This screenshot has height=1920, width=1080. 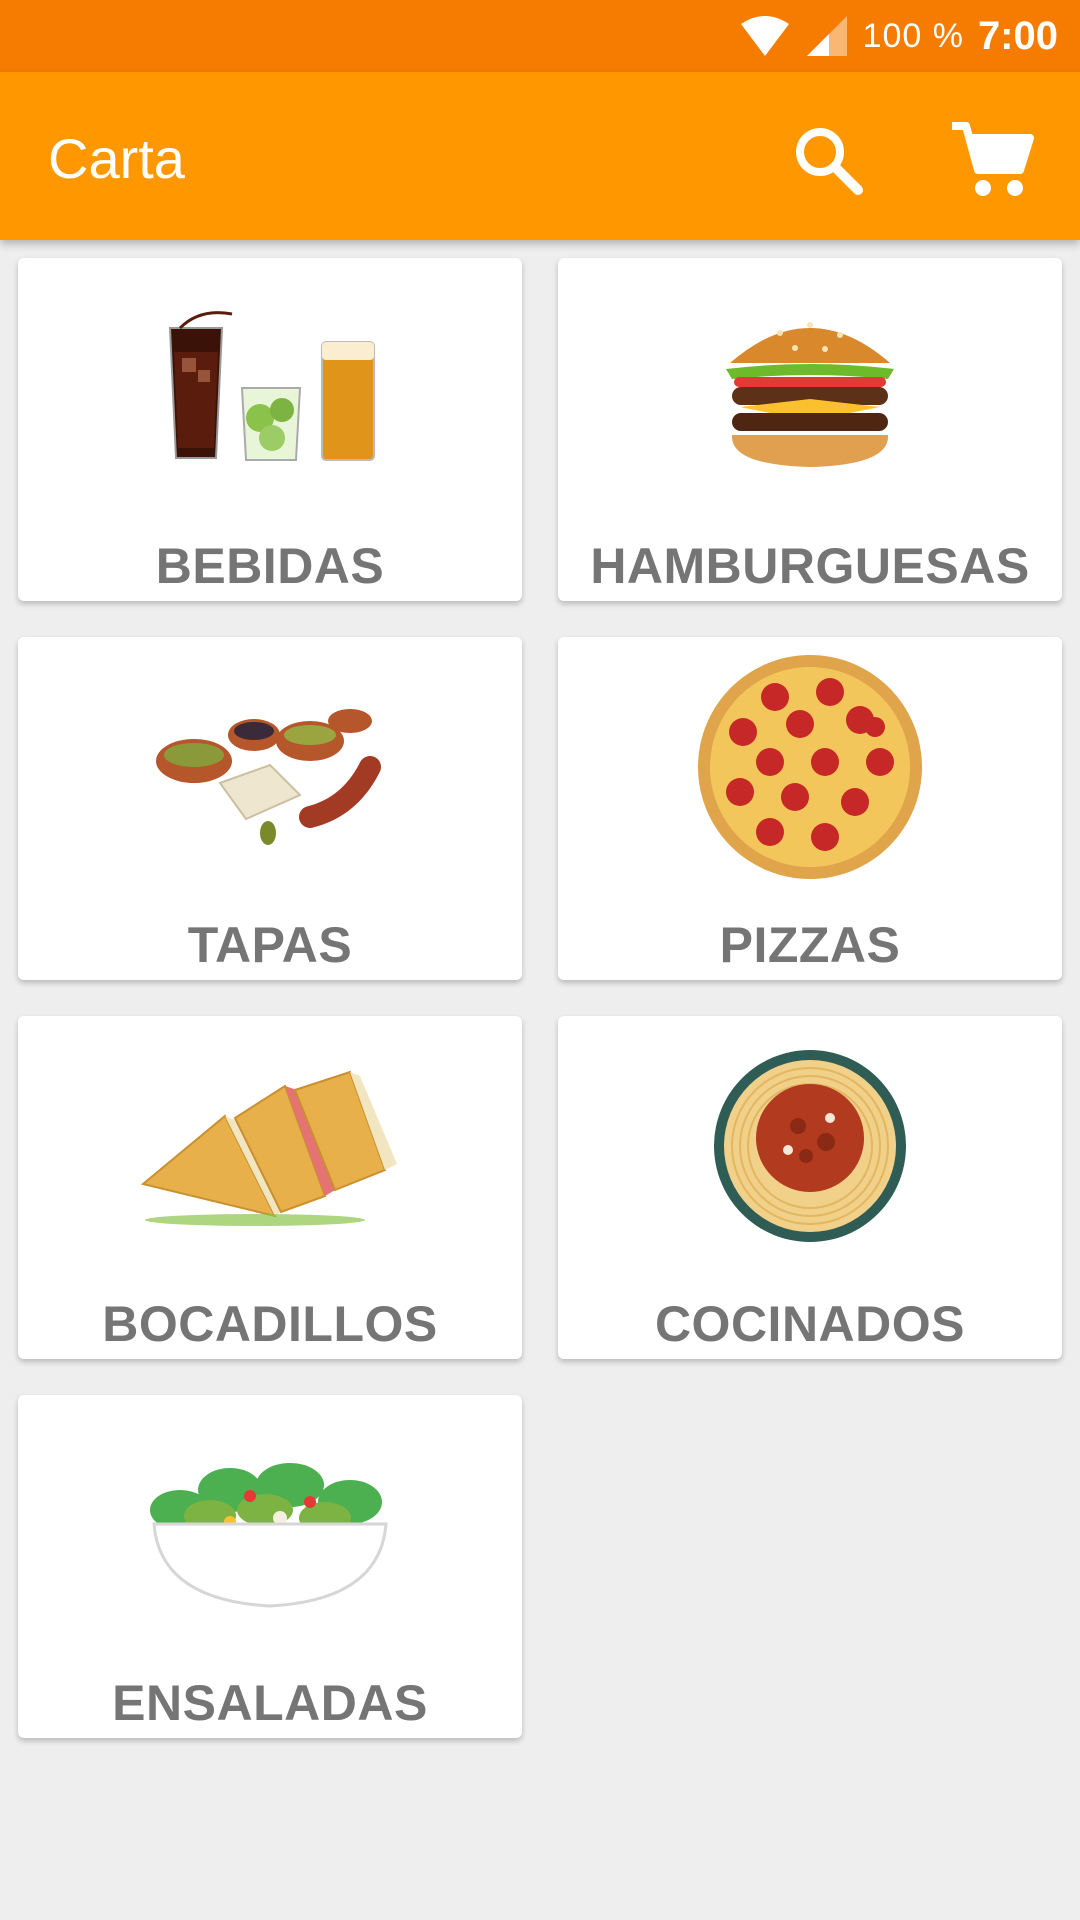 I want to click on shopping-cart-icon, so click(x=993, y=159).